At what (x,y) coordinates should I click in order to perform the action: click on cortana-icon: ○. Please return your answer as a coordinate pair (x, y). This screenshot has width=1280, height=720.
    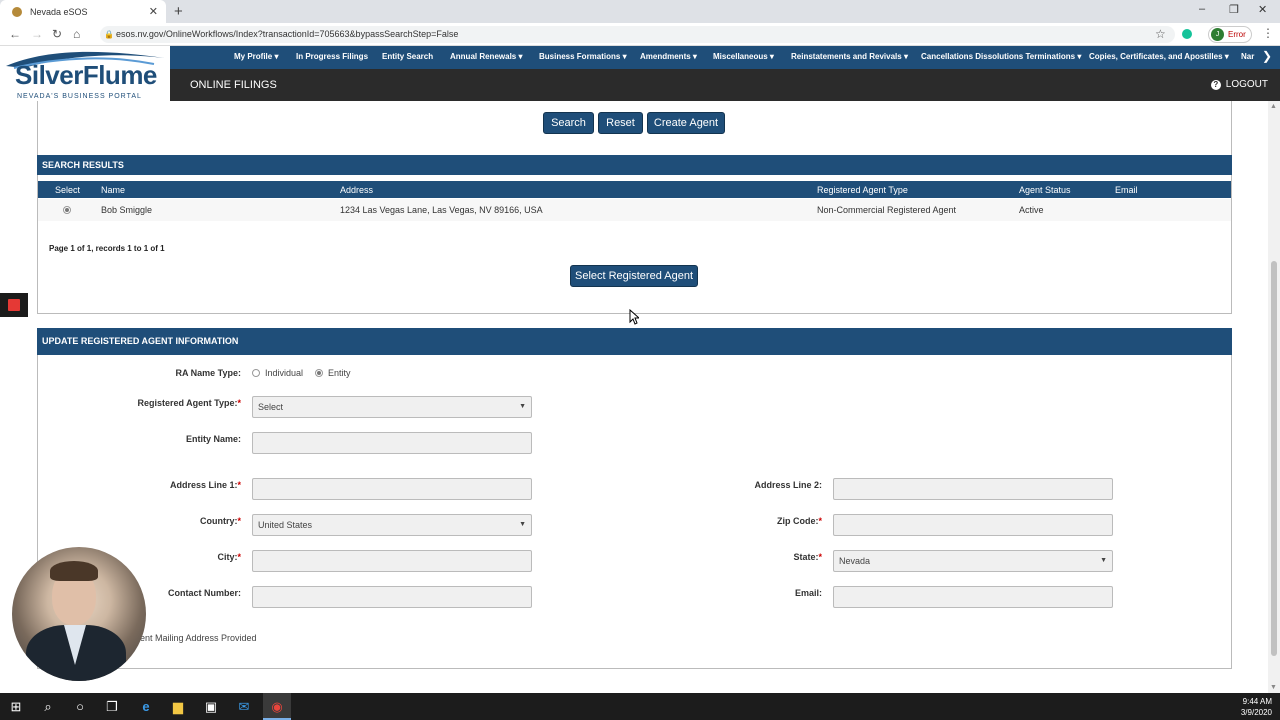
    Looking at the image, I should click on (80, 707).